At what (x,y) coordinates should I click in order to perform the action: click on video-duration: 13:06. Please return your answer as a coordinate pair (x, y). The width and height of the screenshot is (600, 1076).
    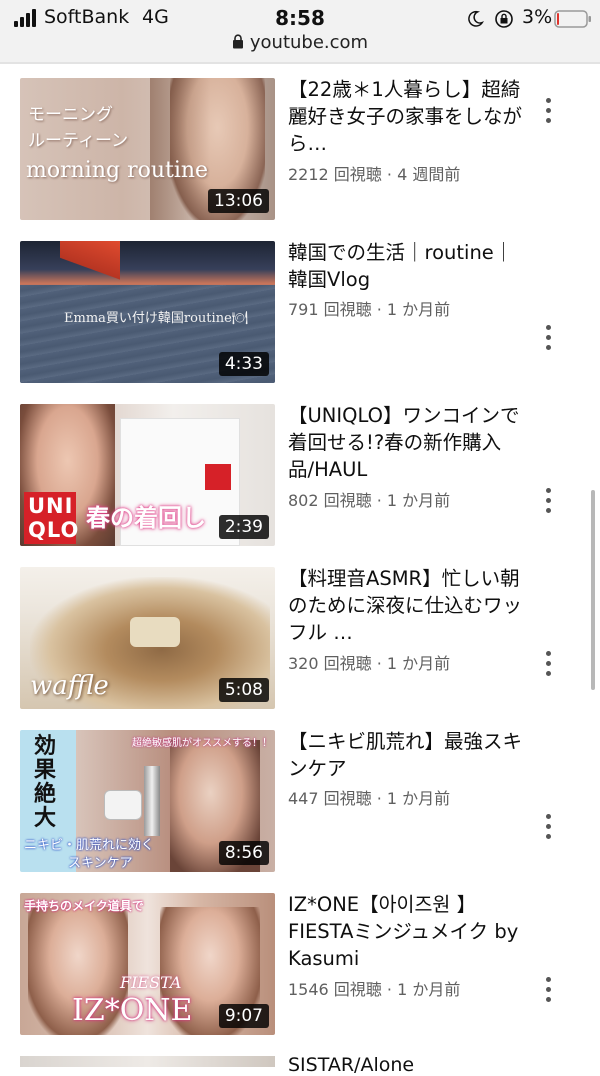
    Looking at the image, I should click on (238, 201).